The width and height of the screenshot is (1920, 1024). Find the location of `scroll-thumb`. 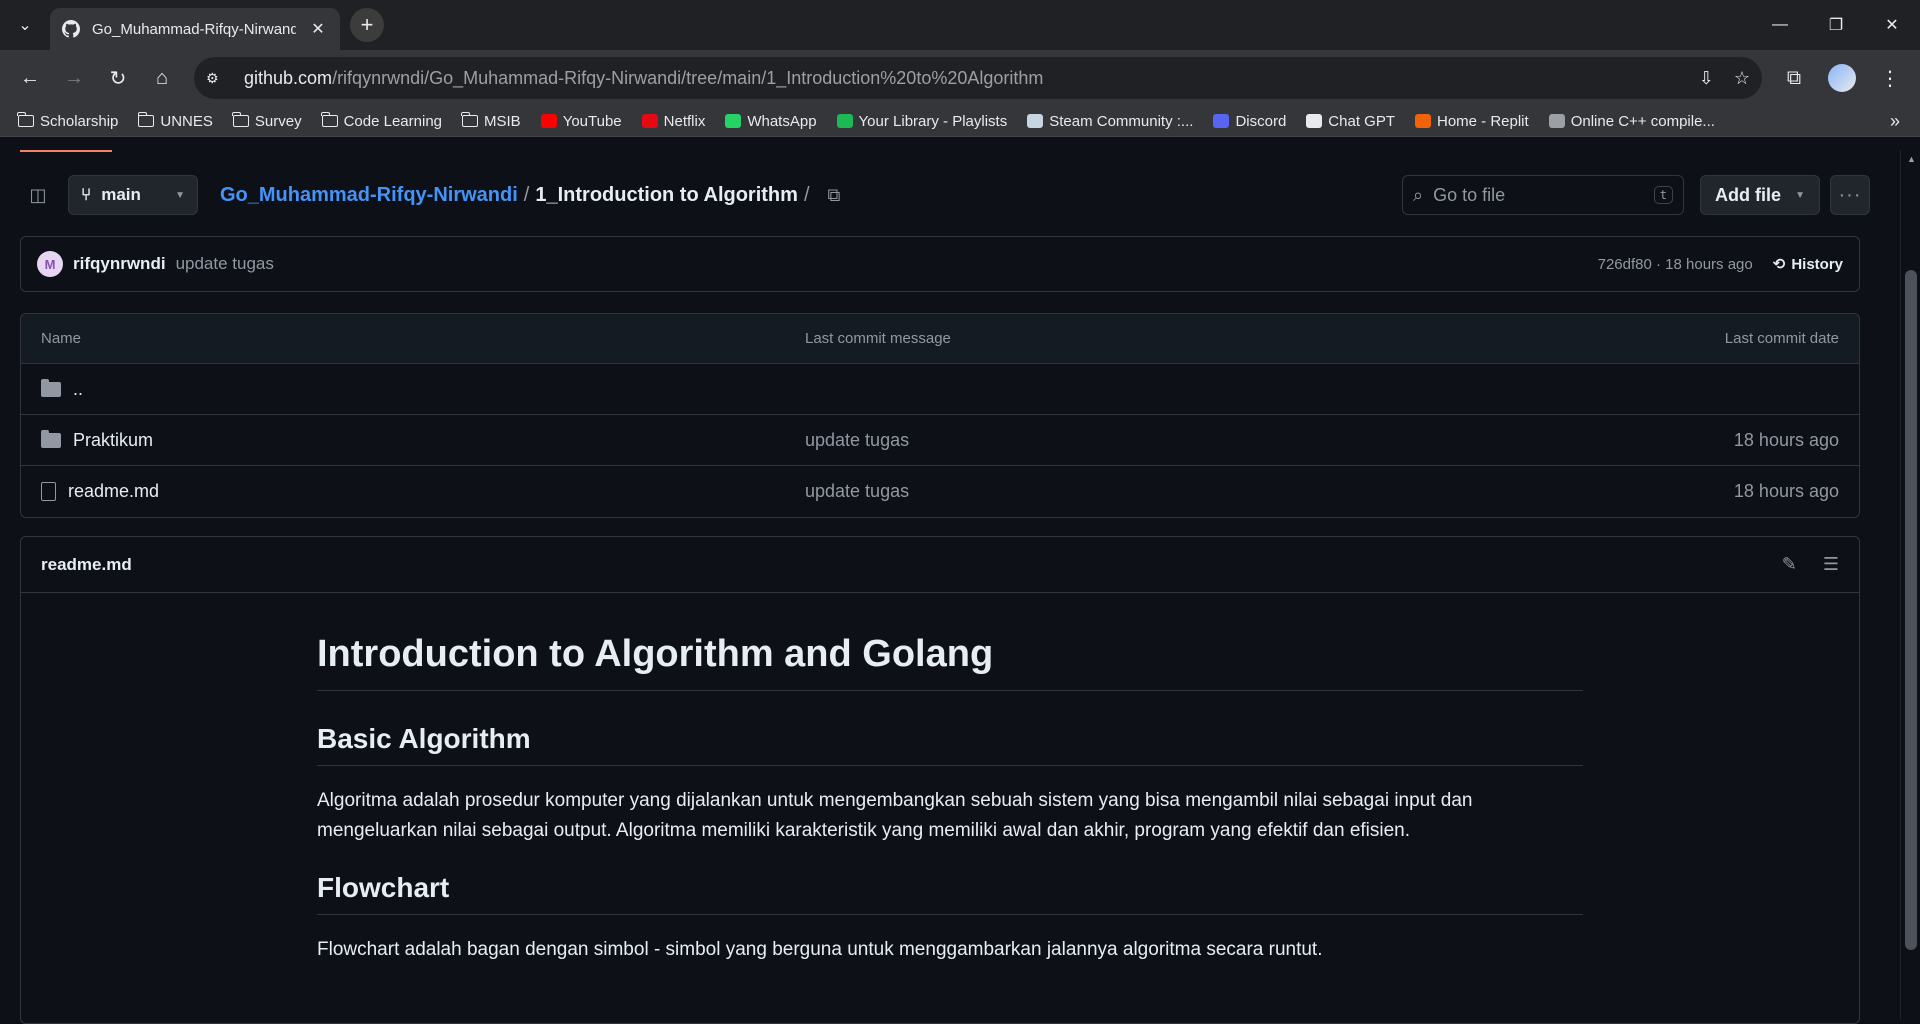

scroll-thumb is located at coordinates (1911, 610).